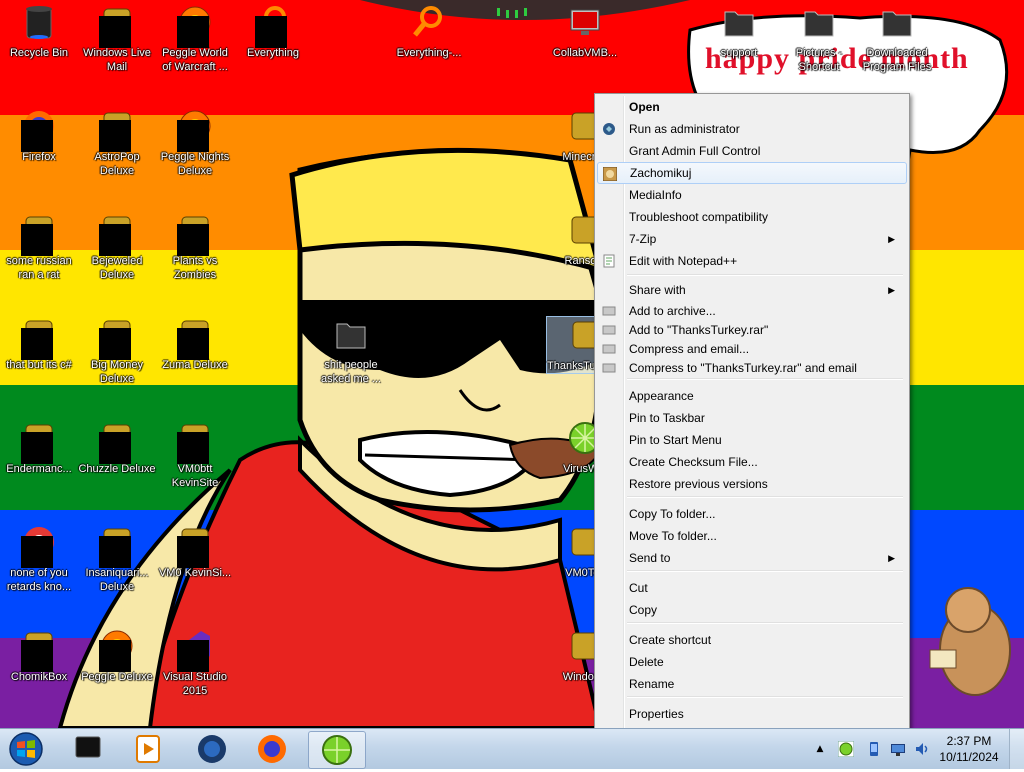  Describe the element at coordinates (751, 151) in the screenshot. I see `menu-item-grant-admin-full-control: Grant Admin Full Control` at that location.